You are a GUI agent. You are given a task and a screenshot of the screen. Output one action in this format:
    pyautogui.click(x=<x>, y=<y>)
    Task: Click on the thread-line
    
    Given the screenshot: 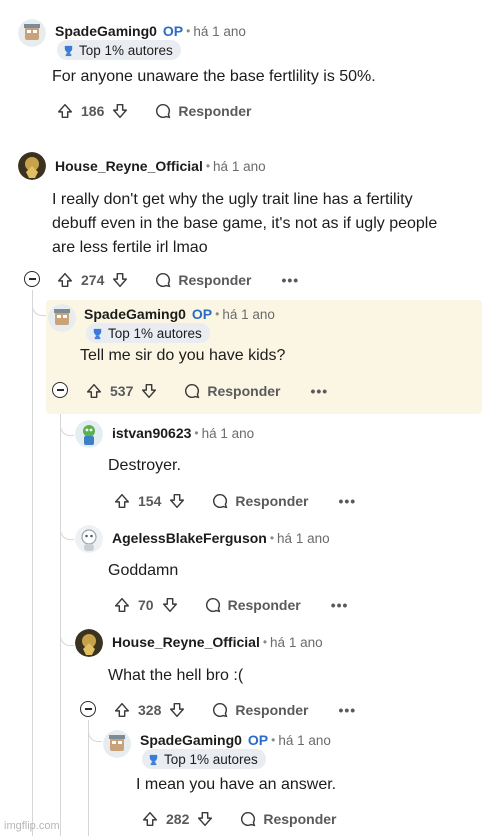 What is the action you would take?
    pyautogui.click(x=32, y=563)
    